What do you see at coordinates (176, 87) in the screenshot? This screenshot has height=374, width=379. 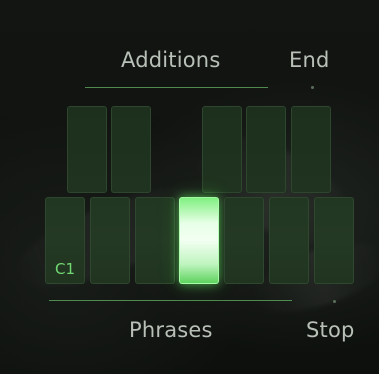 I see `additions-divider` at bounding box center [176, 87].